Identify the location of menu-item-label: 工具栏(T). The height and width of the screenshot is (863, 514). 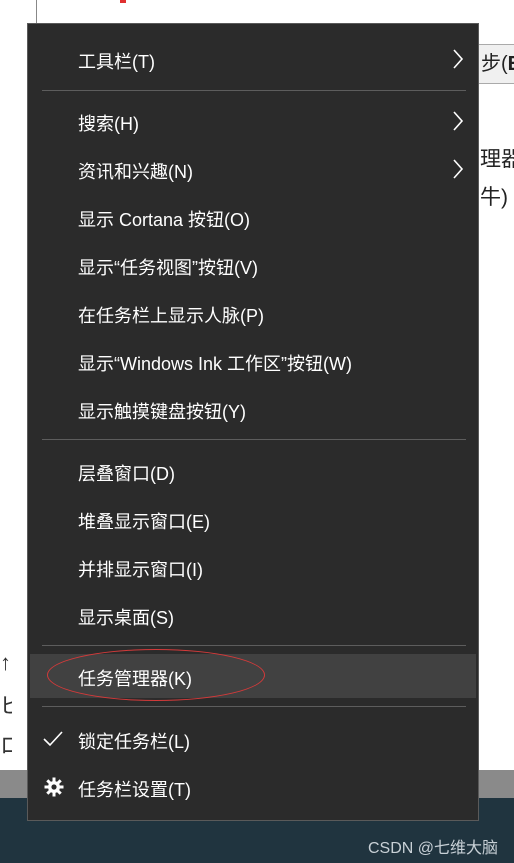
(116, 62).